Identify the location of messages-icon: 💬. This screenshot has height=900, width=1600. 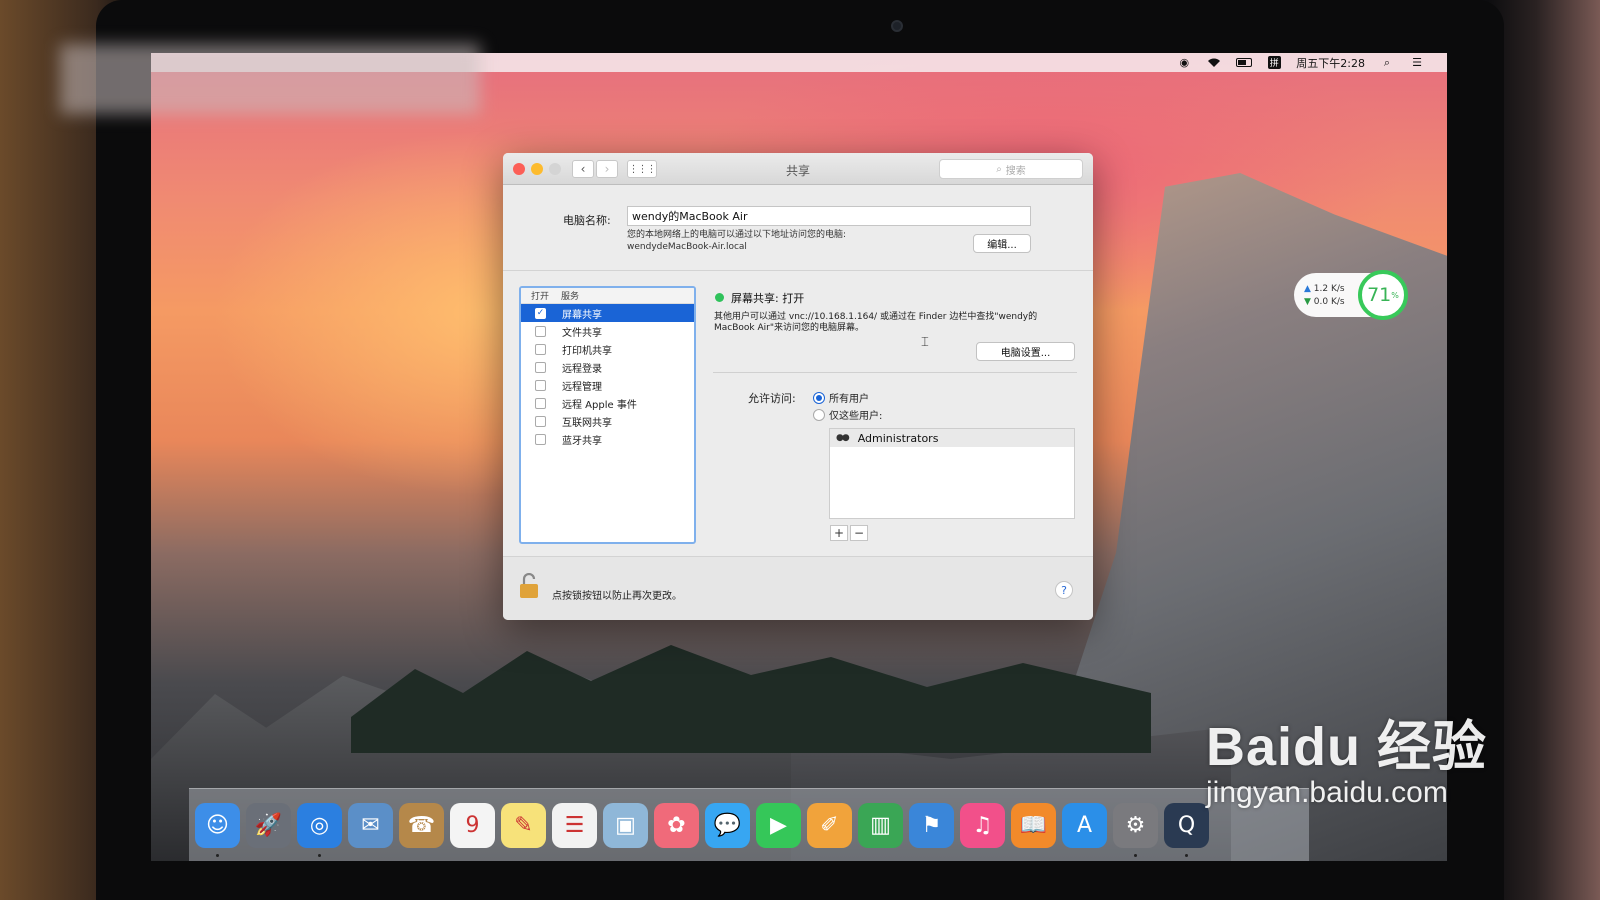
(727, 825).